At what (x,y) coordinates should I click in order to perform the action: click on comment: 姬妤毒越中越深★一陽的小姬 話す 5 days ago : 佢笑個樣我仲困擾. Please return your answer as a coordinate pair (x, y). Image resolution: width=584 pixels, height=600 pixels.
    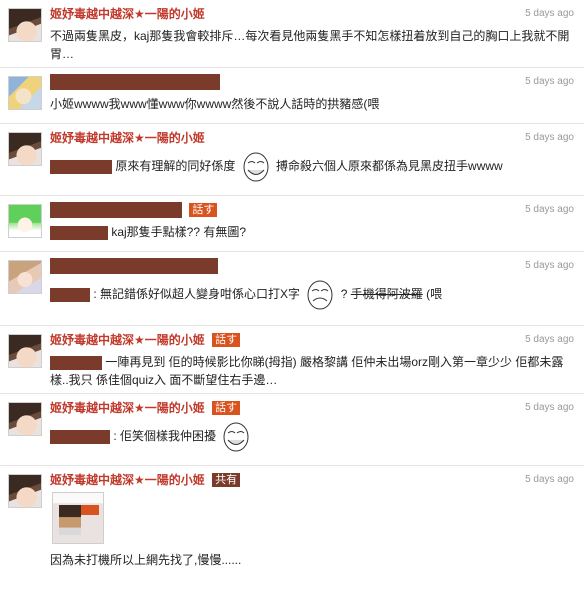
    Looking at the image, I should click on (292, 430).